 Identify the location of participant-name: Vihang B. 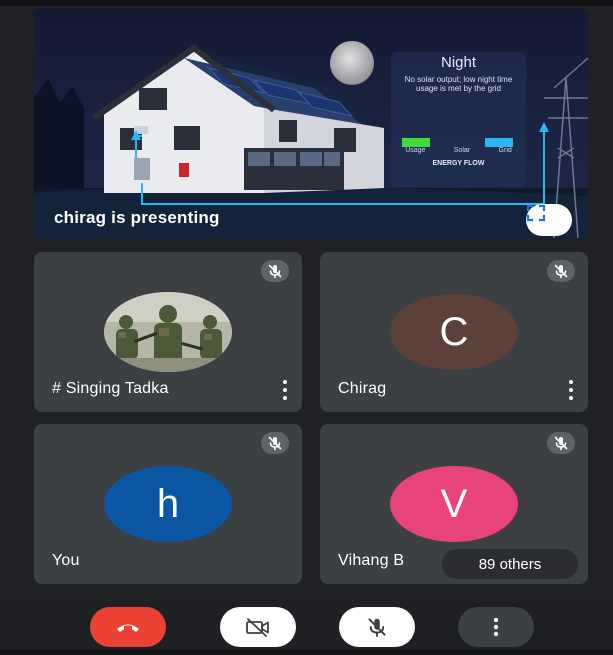
(371, 560).